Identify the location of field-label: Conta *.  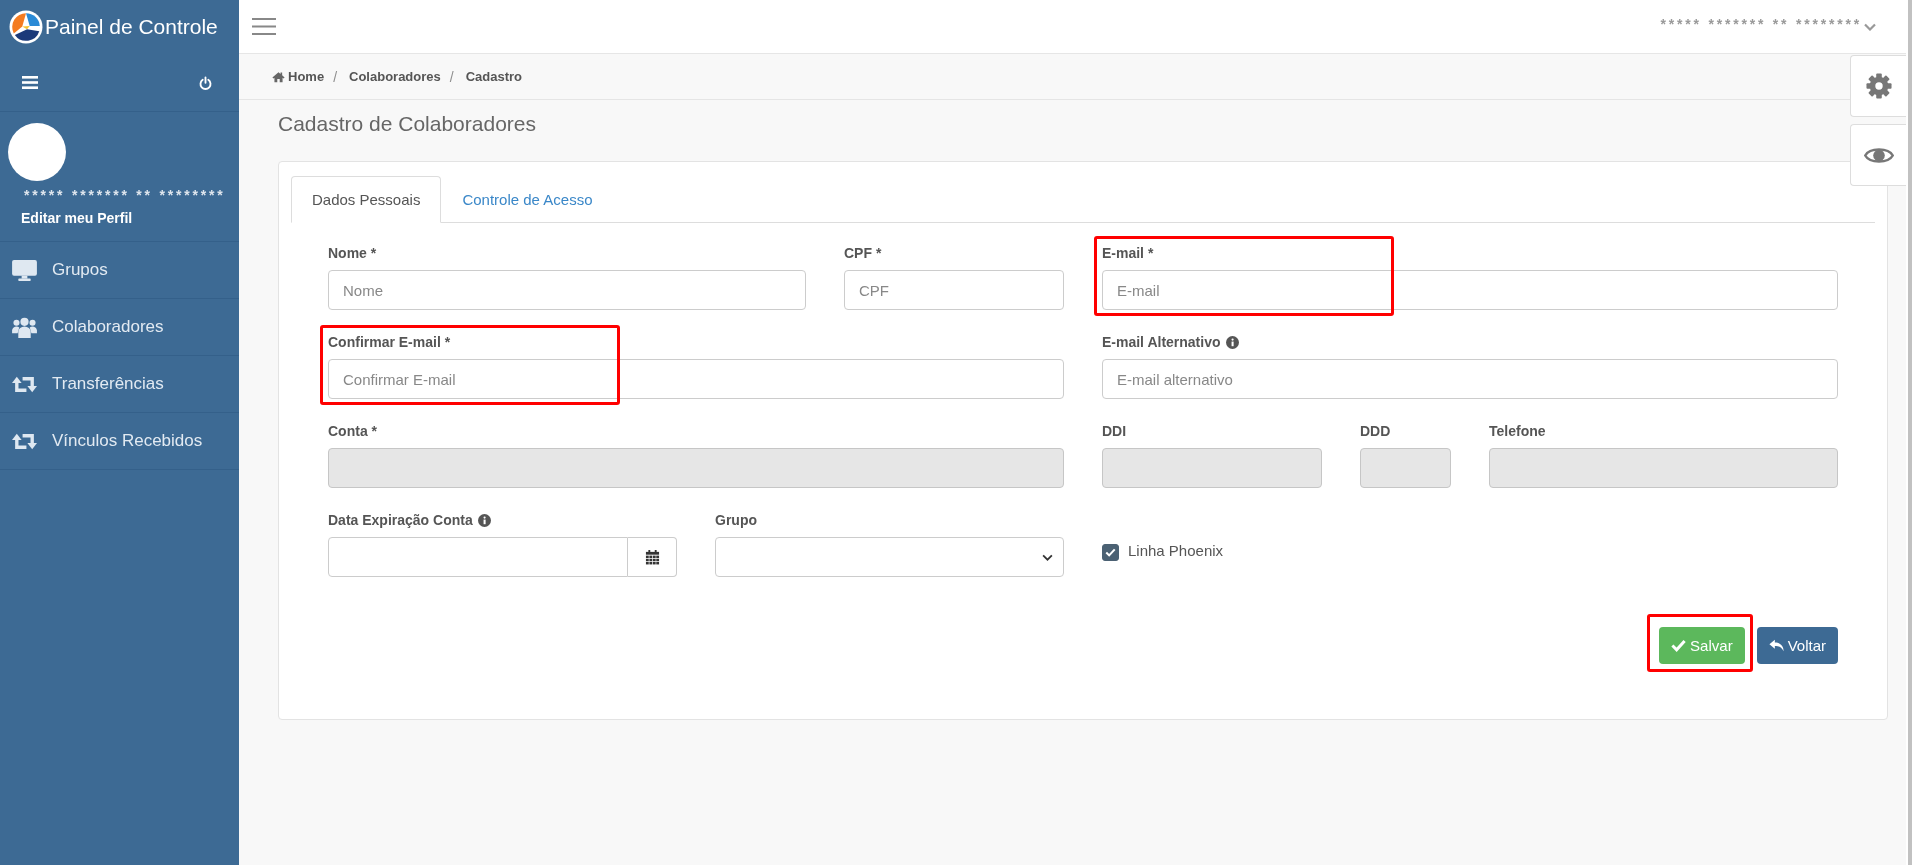
(352, 431).